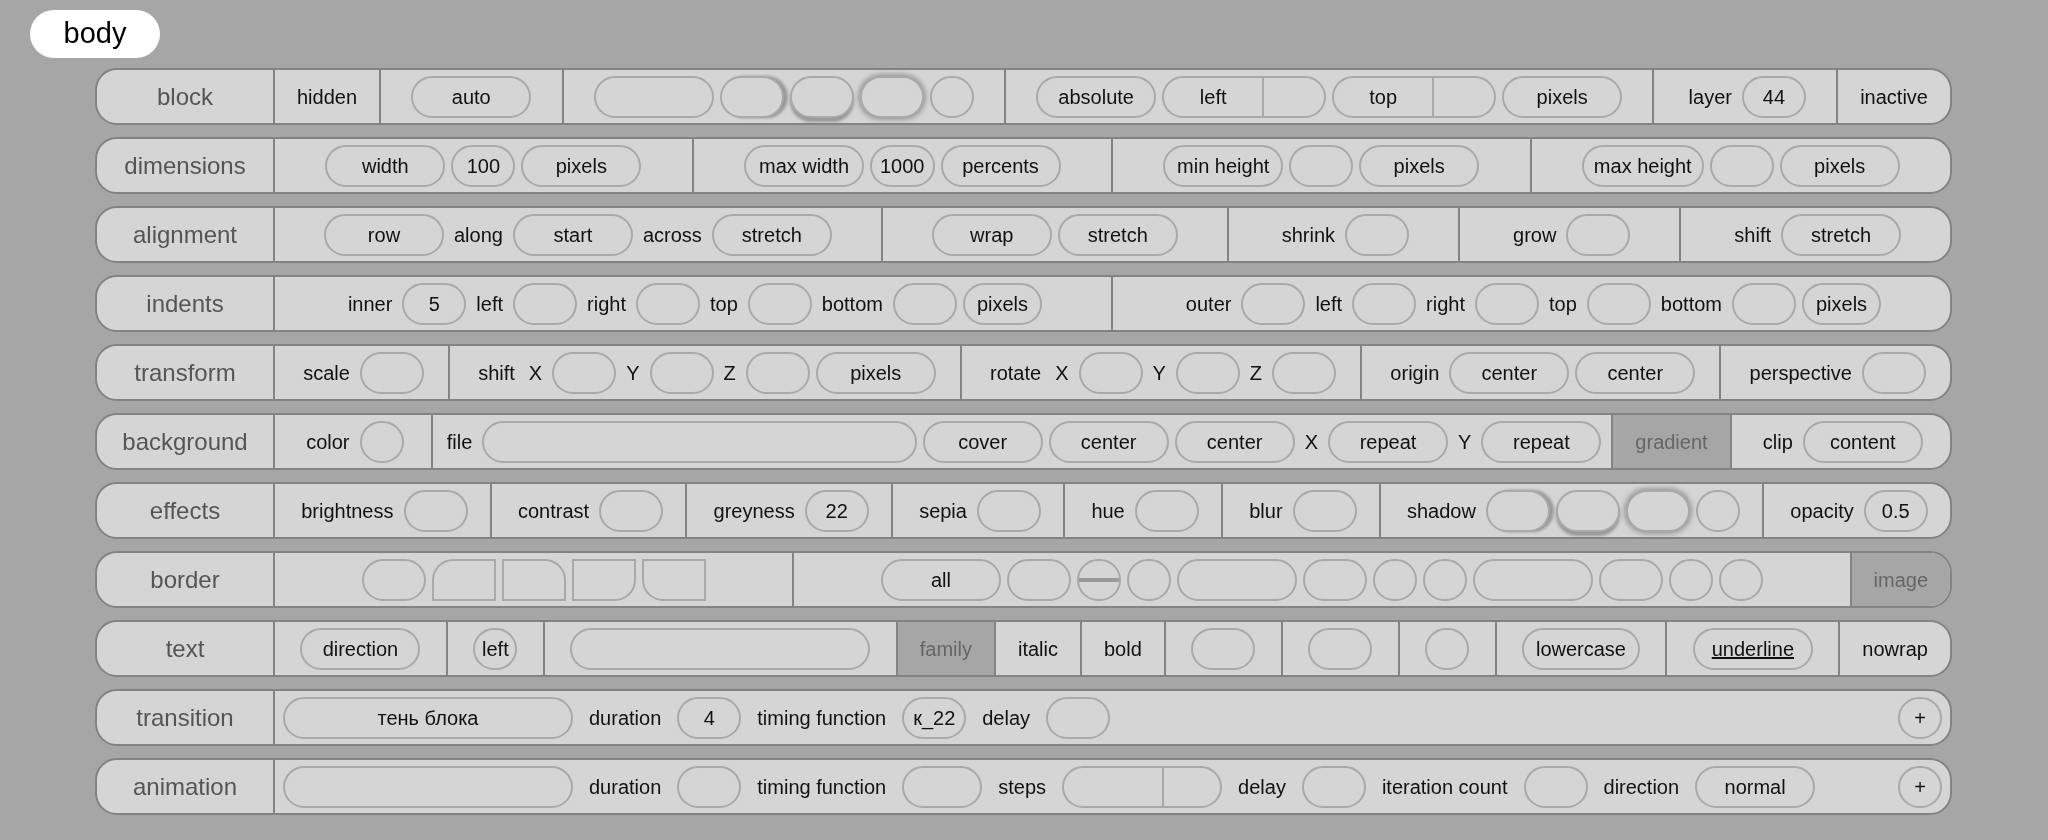 This screenshot has height=840, width=2048. I want to click on value-field: absolute, so click(1096, 96).